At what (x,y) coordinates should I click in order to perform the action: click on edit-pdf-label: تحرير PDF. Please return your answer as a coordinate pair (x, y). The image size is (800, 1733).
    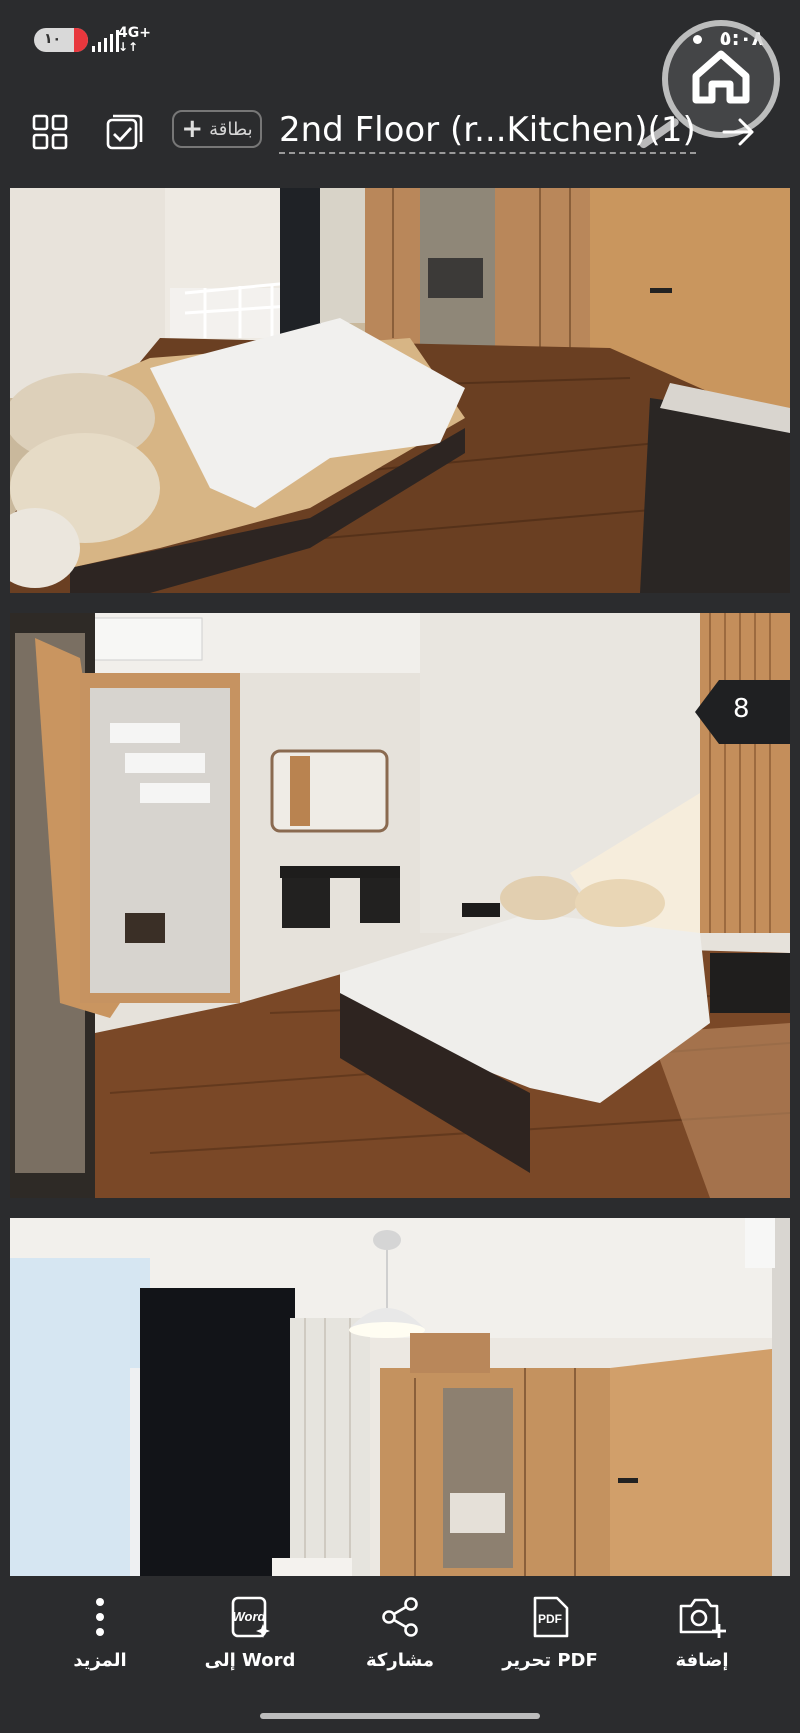
    Looking at the image, I should click on (550, 1660).